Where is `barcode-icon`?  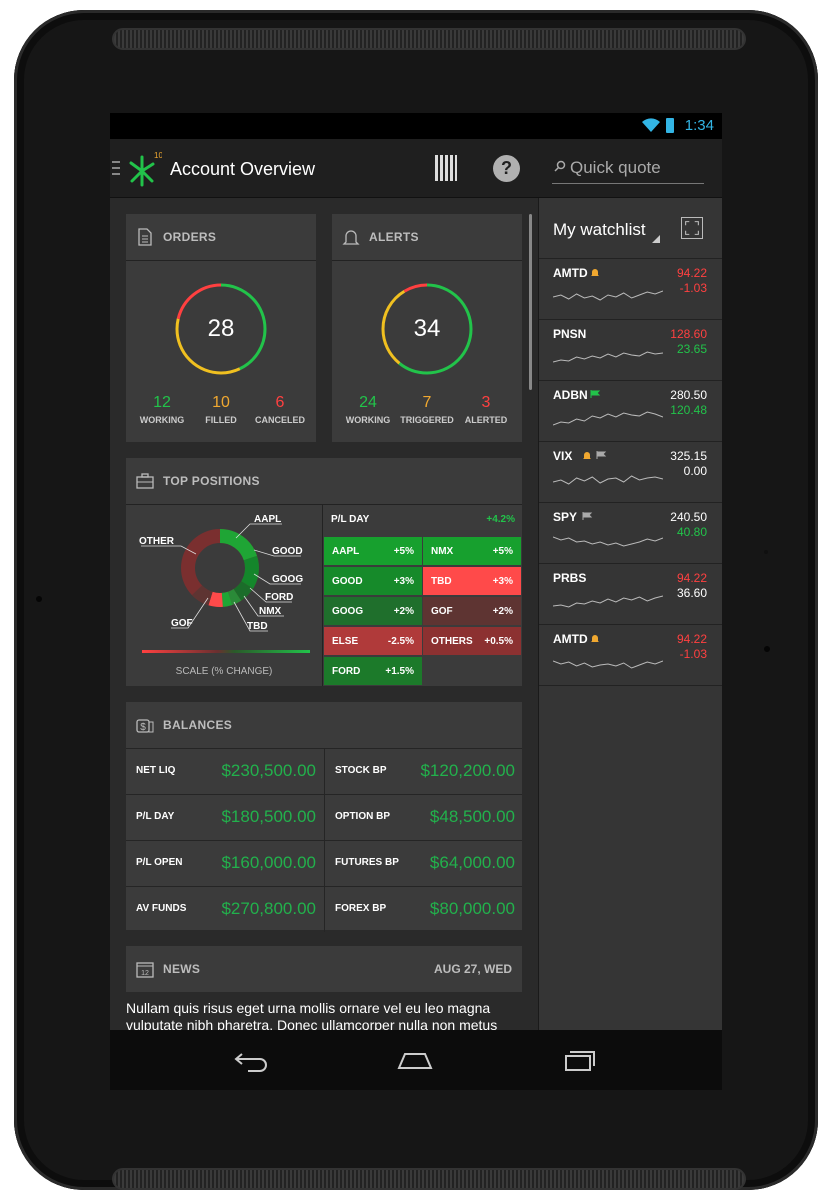 barcode-icon is located at coordinates (446, 168).